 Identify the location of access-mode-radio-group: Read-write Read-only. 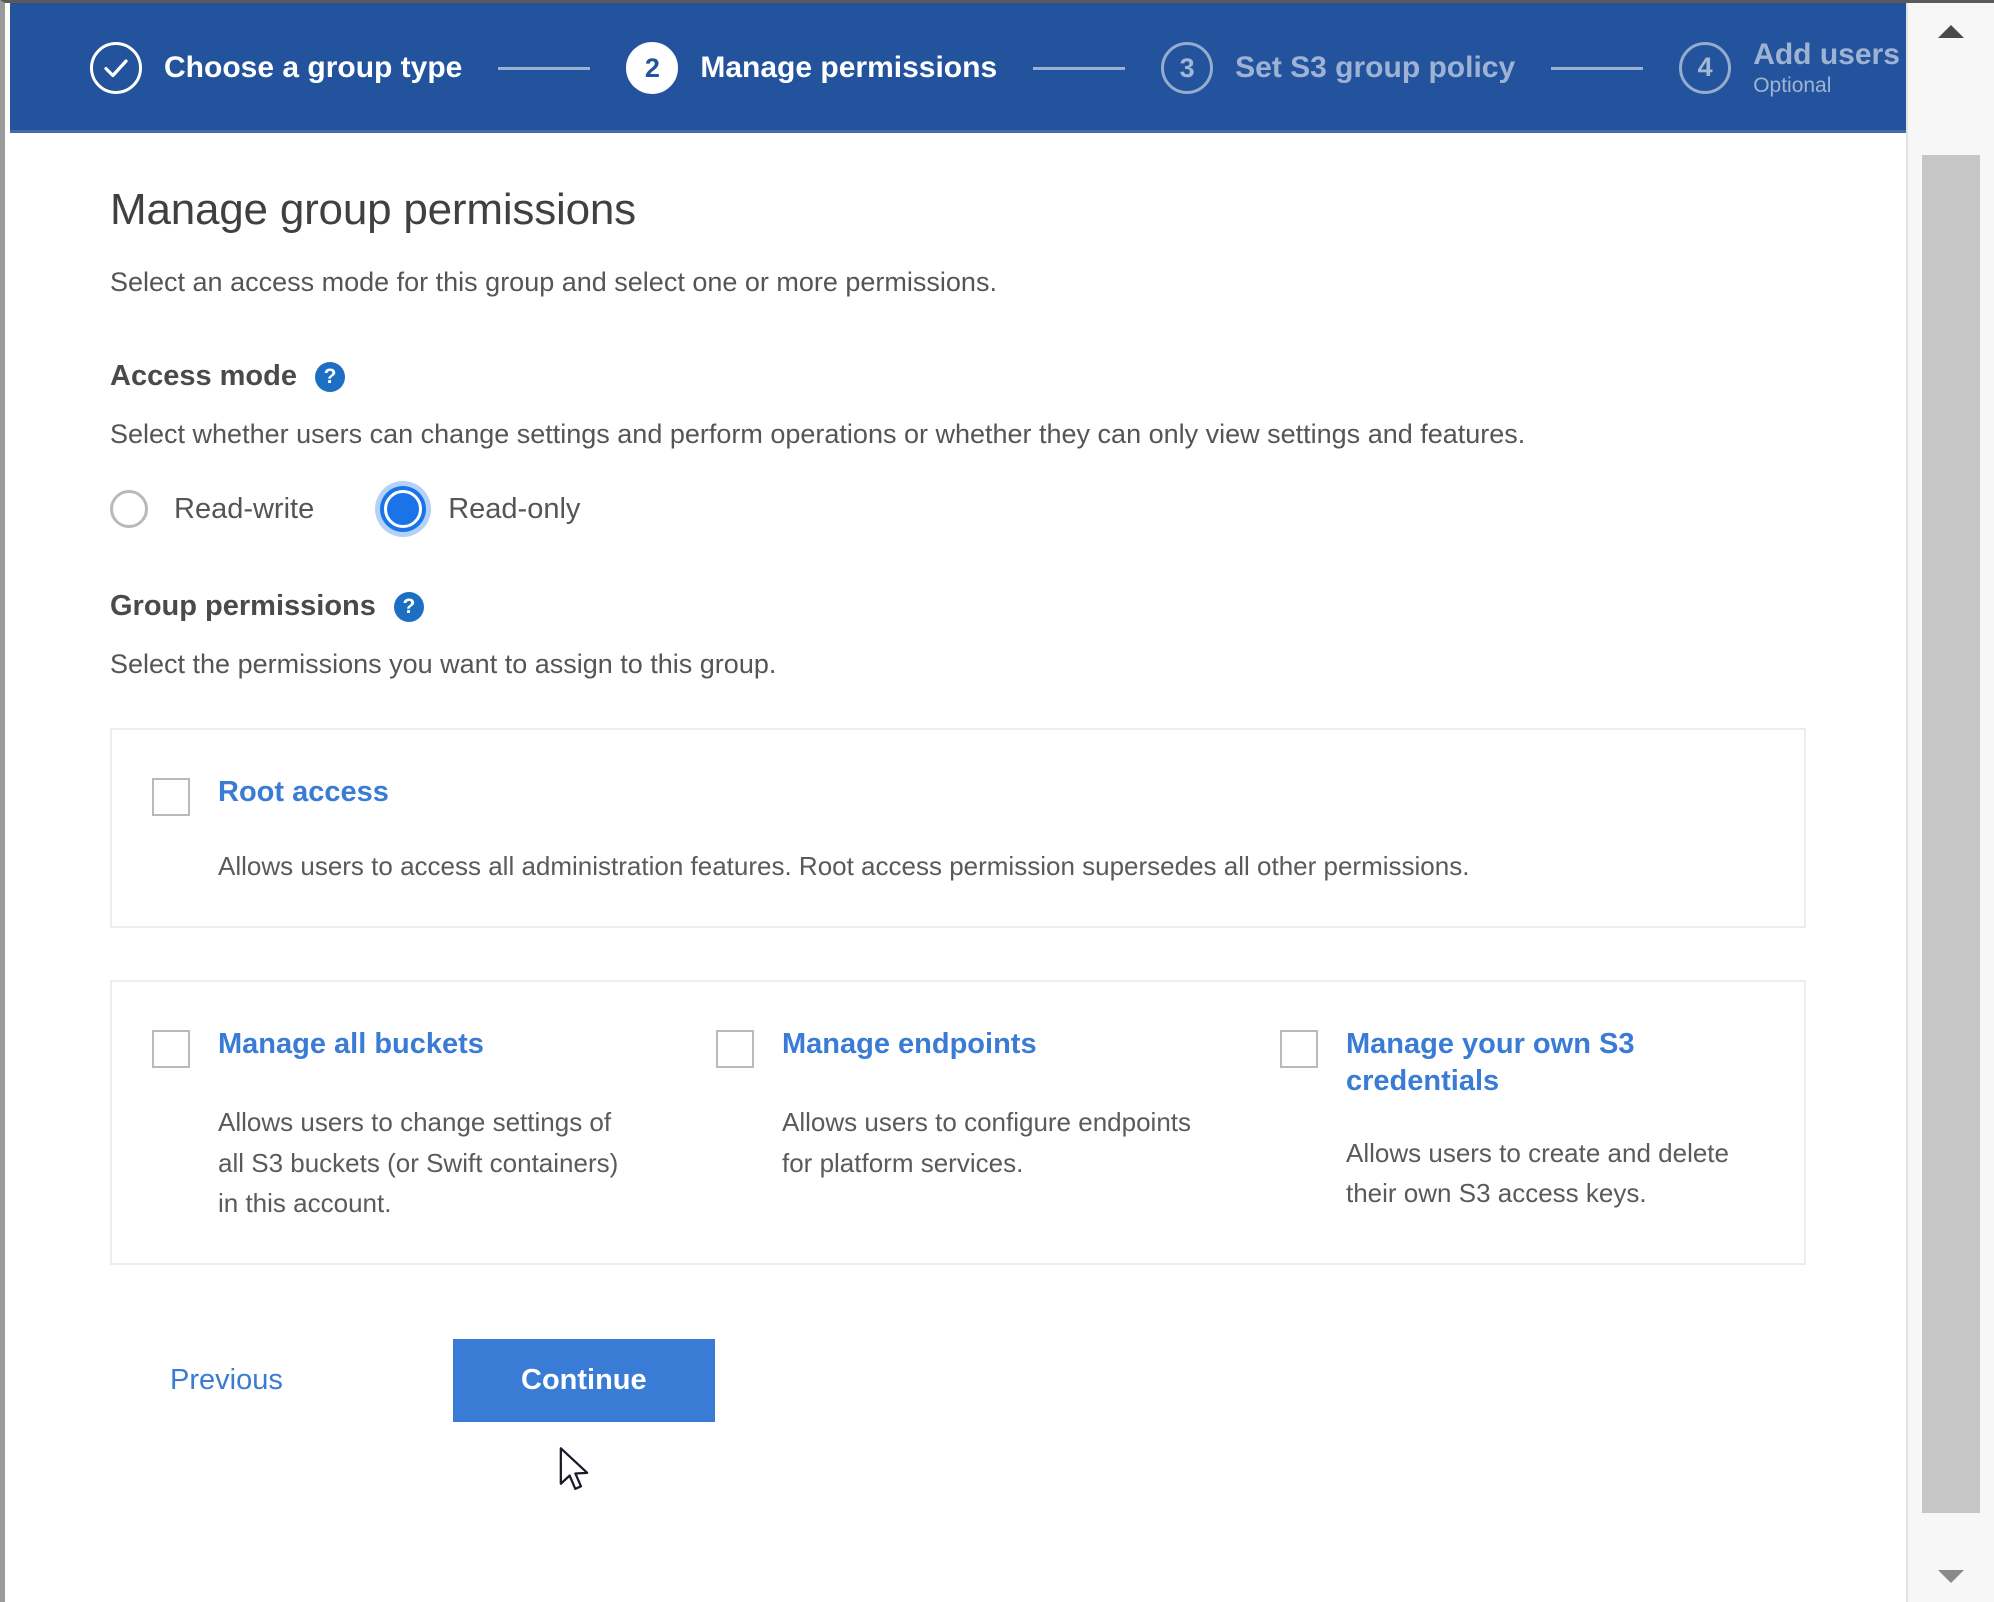
(1008, 509).